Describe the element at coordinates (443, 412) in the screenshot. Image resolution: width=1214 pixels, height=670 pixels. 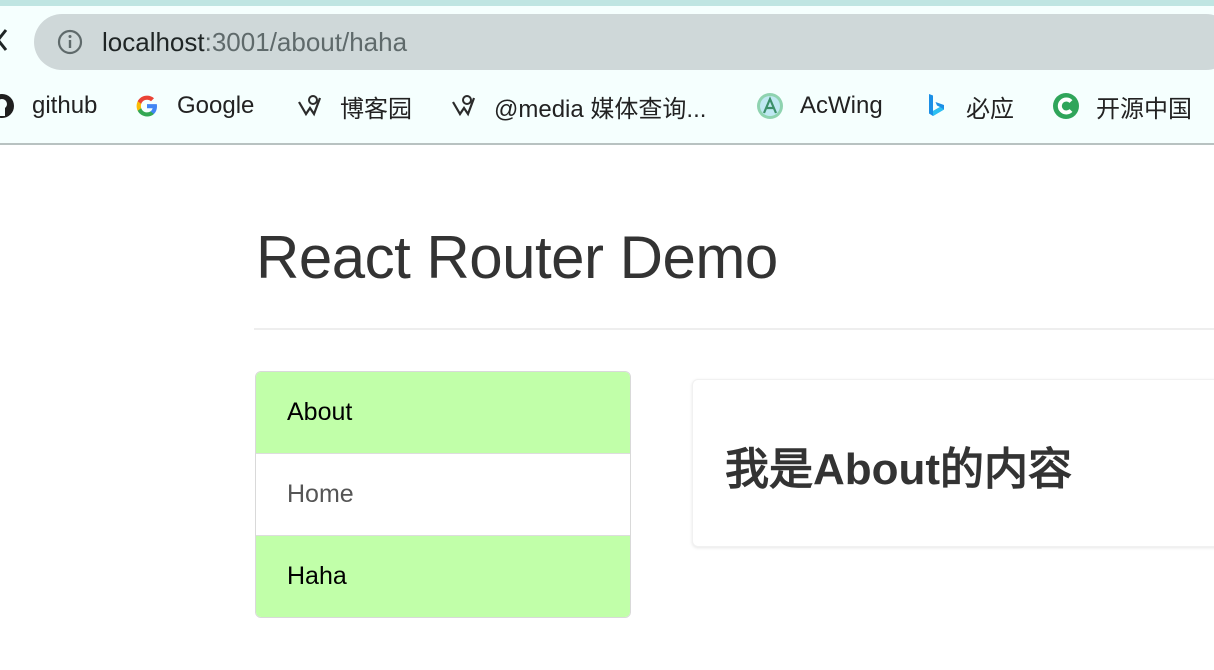
I see `nav-item-about: About` at that location.